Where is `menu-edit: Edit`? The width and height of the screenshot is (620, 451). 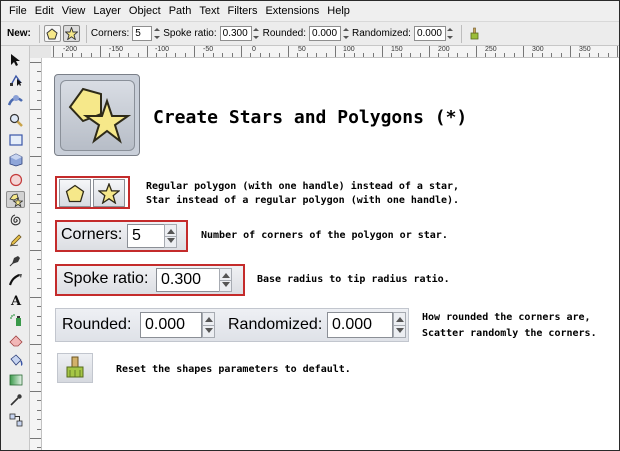
menu-edit: Edit is located at coordinates (44, 11).